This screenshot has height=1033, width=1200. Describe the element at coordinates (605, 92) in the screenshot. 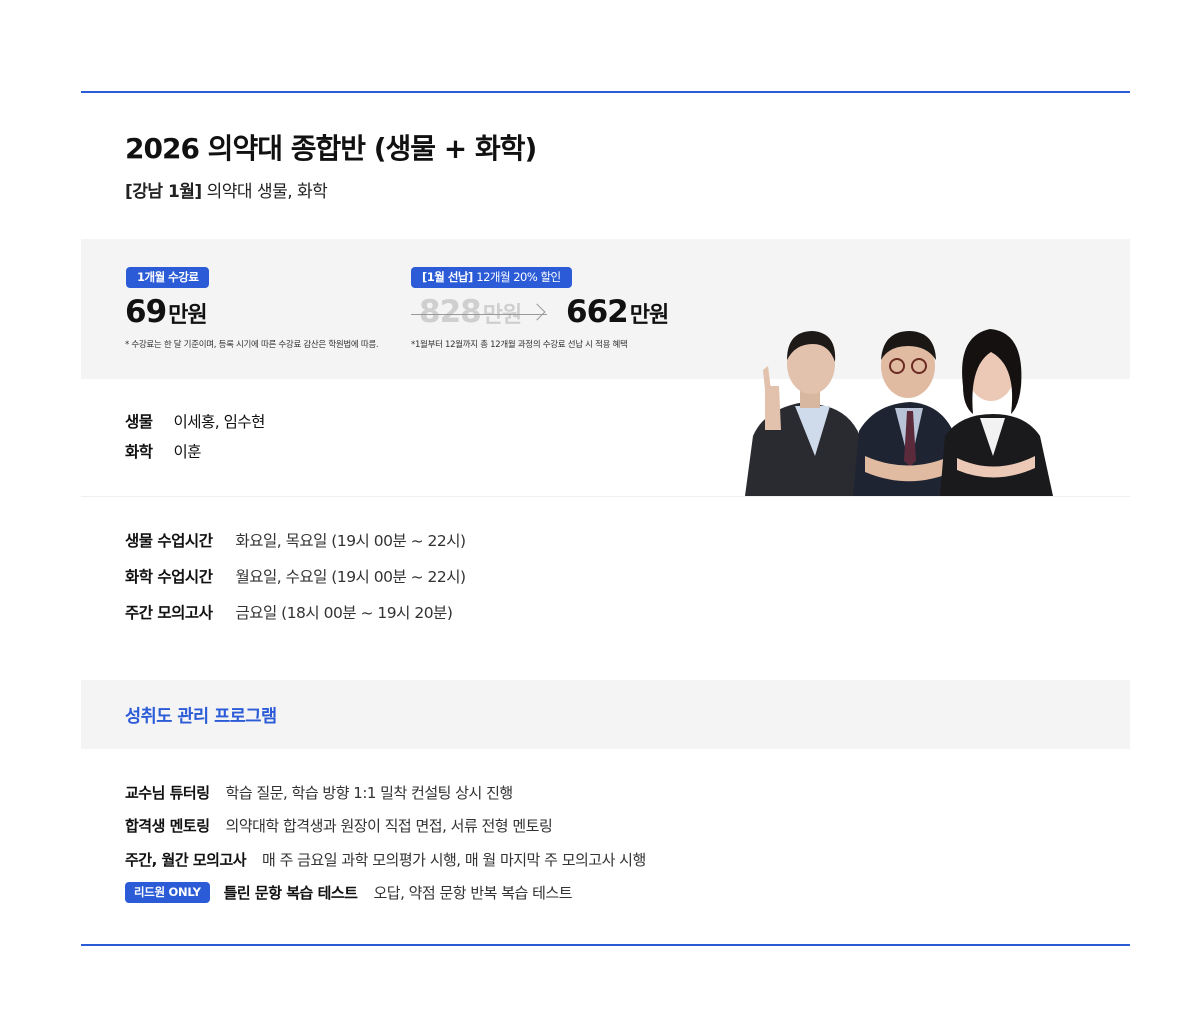

I see `top-divider` at that location.